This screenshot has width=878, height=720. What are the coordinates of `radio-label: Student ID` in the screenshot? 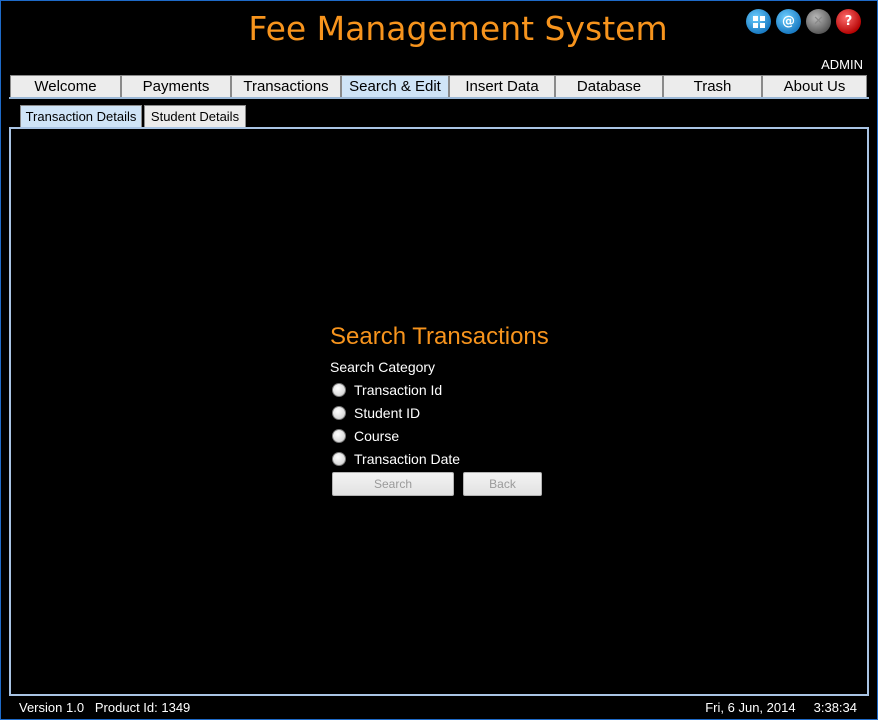 It's located at (387, 412).